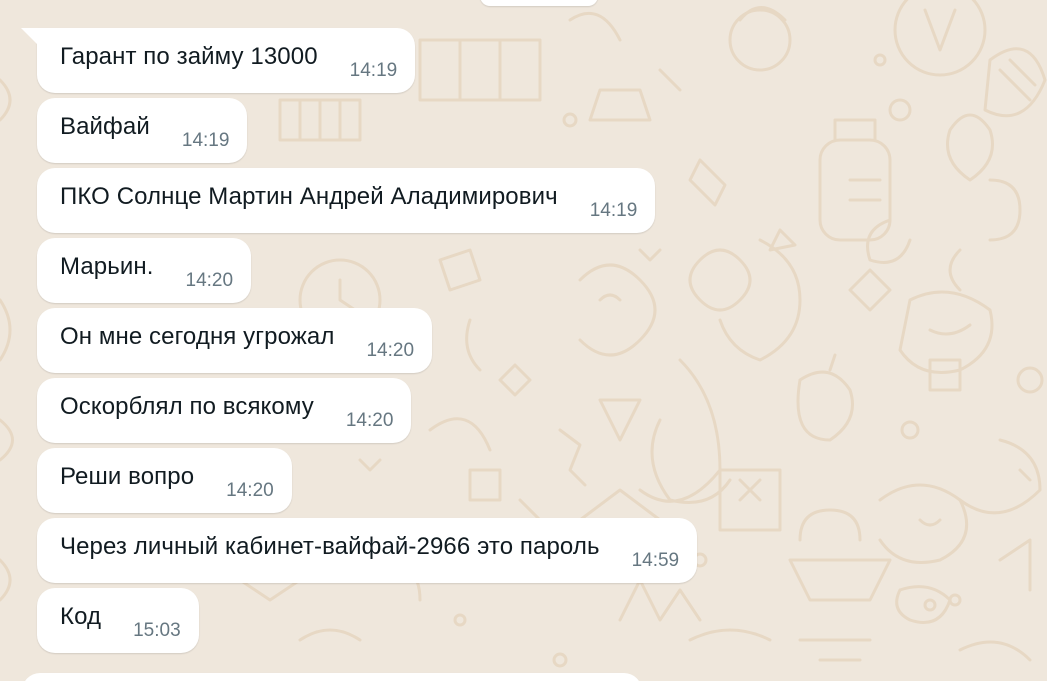 Image resolution: width=1047 pixels, height=681 pixels. I want to click on message-bubble: Оскорблял по всякому 14:20, so click(224, 410).